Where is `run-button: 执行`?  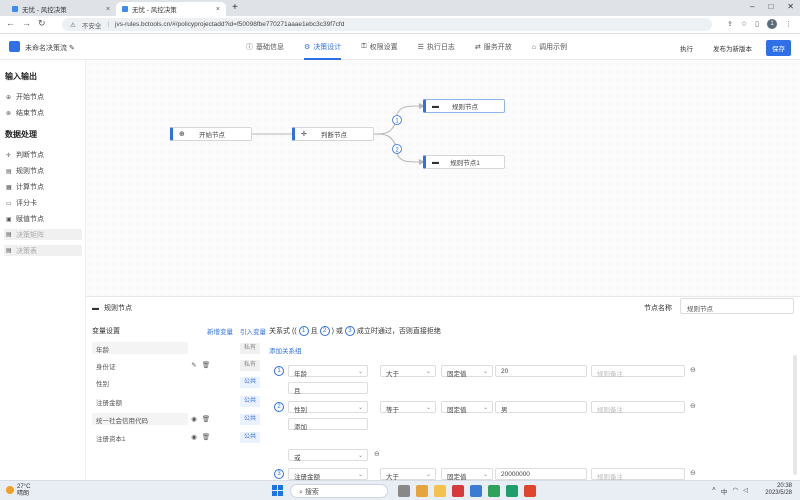
run-button: 执行 is located at coordinates (686, 48).